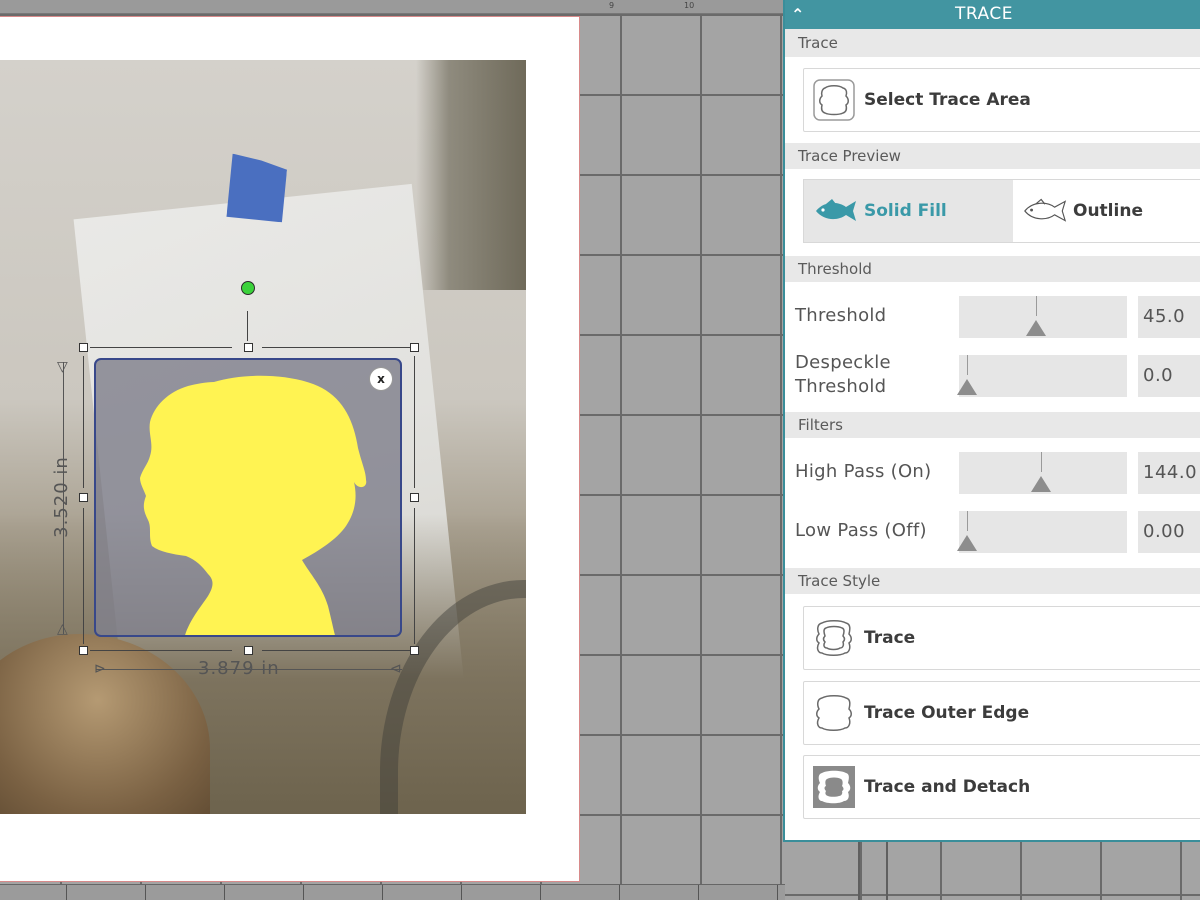 Image resolution: width=1200 pixels, height=900 pixels. I want to click on trace-detach-icon, so click(834, 787).